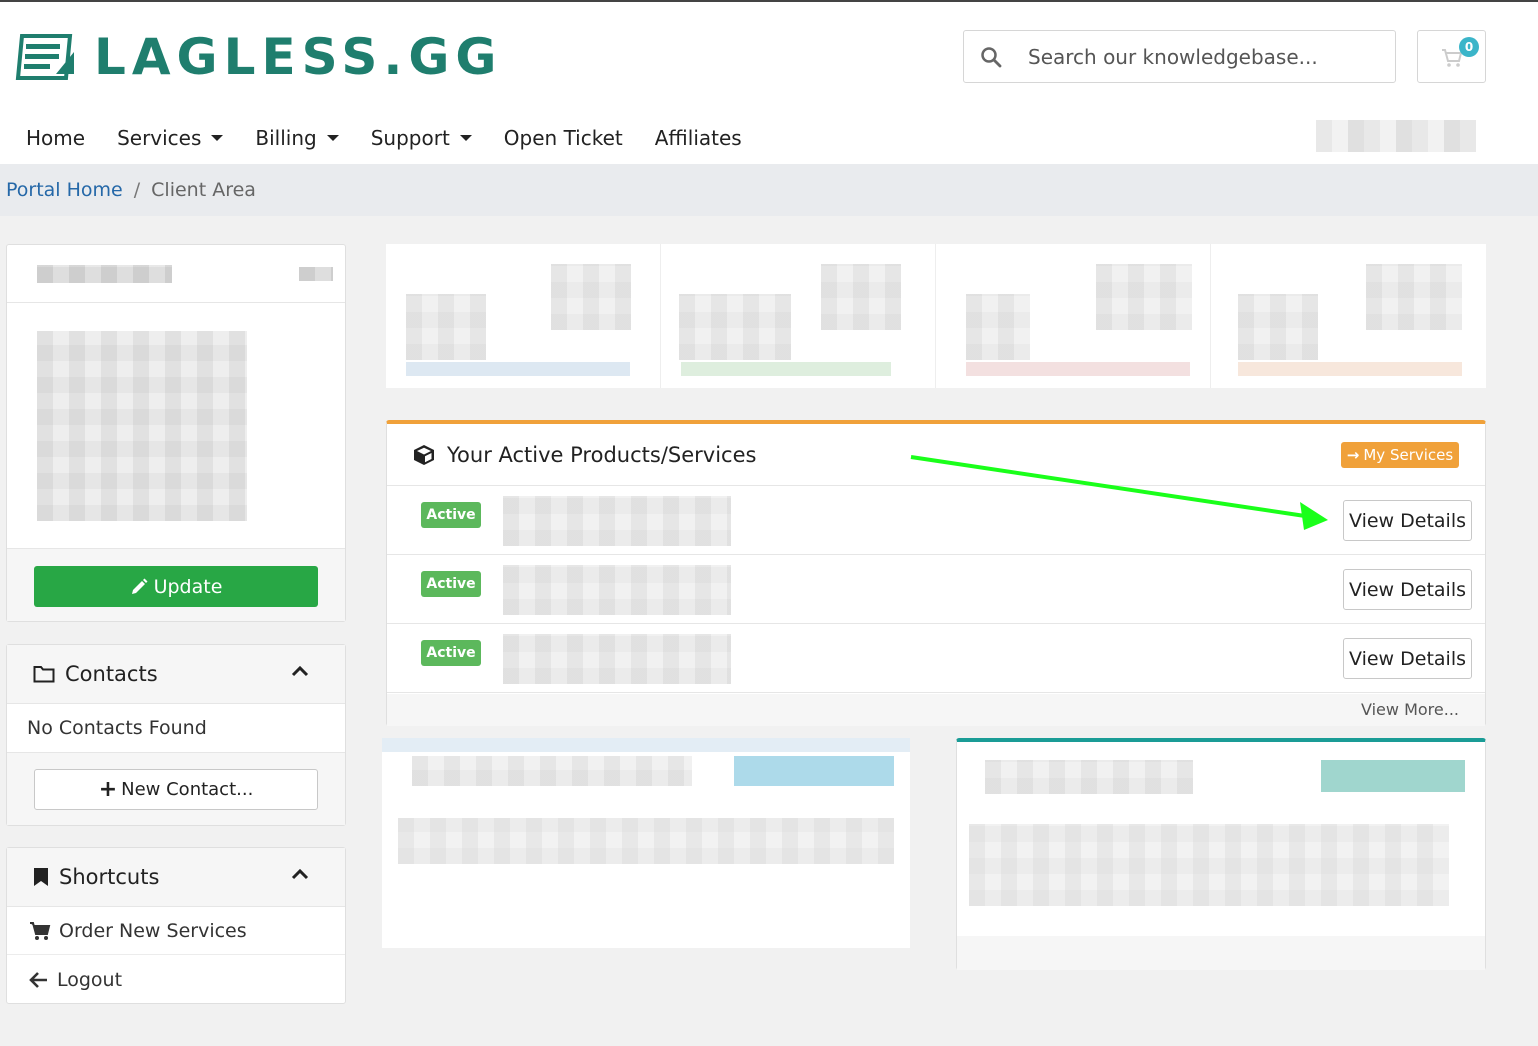 The width and height of the screenshot is (1538, 1046). Describe the element at coordinates (108, 789) in the screenshot. I see `plus-icon: +` at that location.